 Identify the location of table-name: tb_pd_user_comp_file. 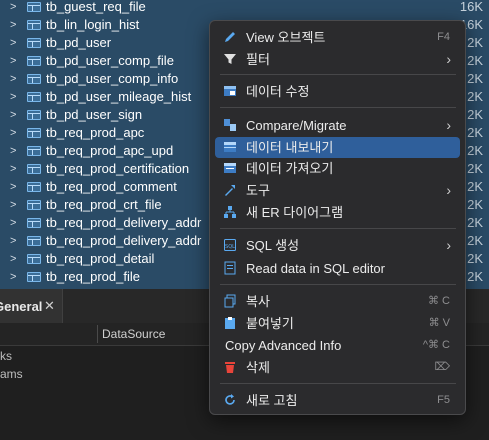
(110, 60).